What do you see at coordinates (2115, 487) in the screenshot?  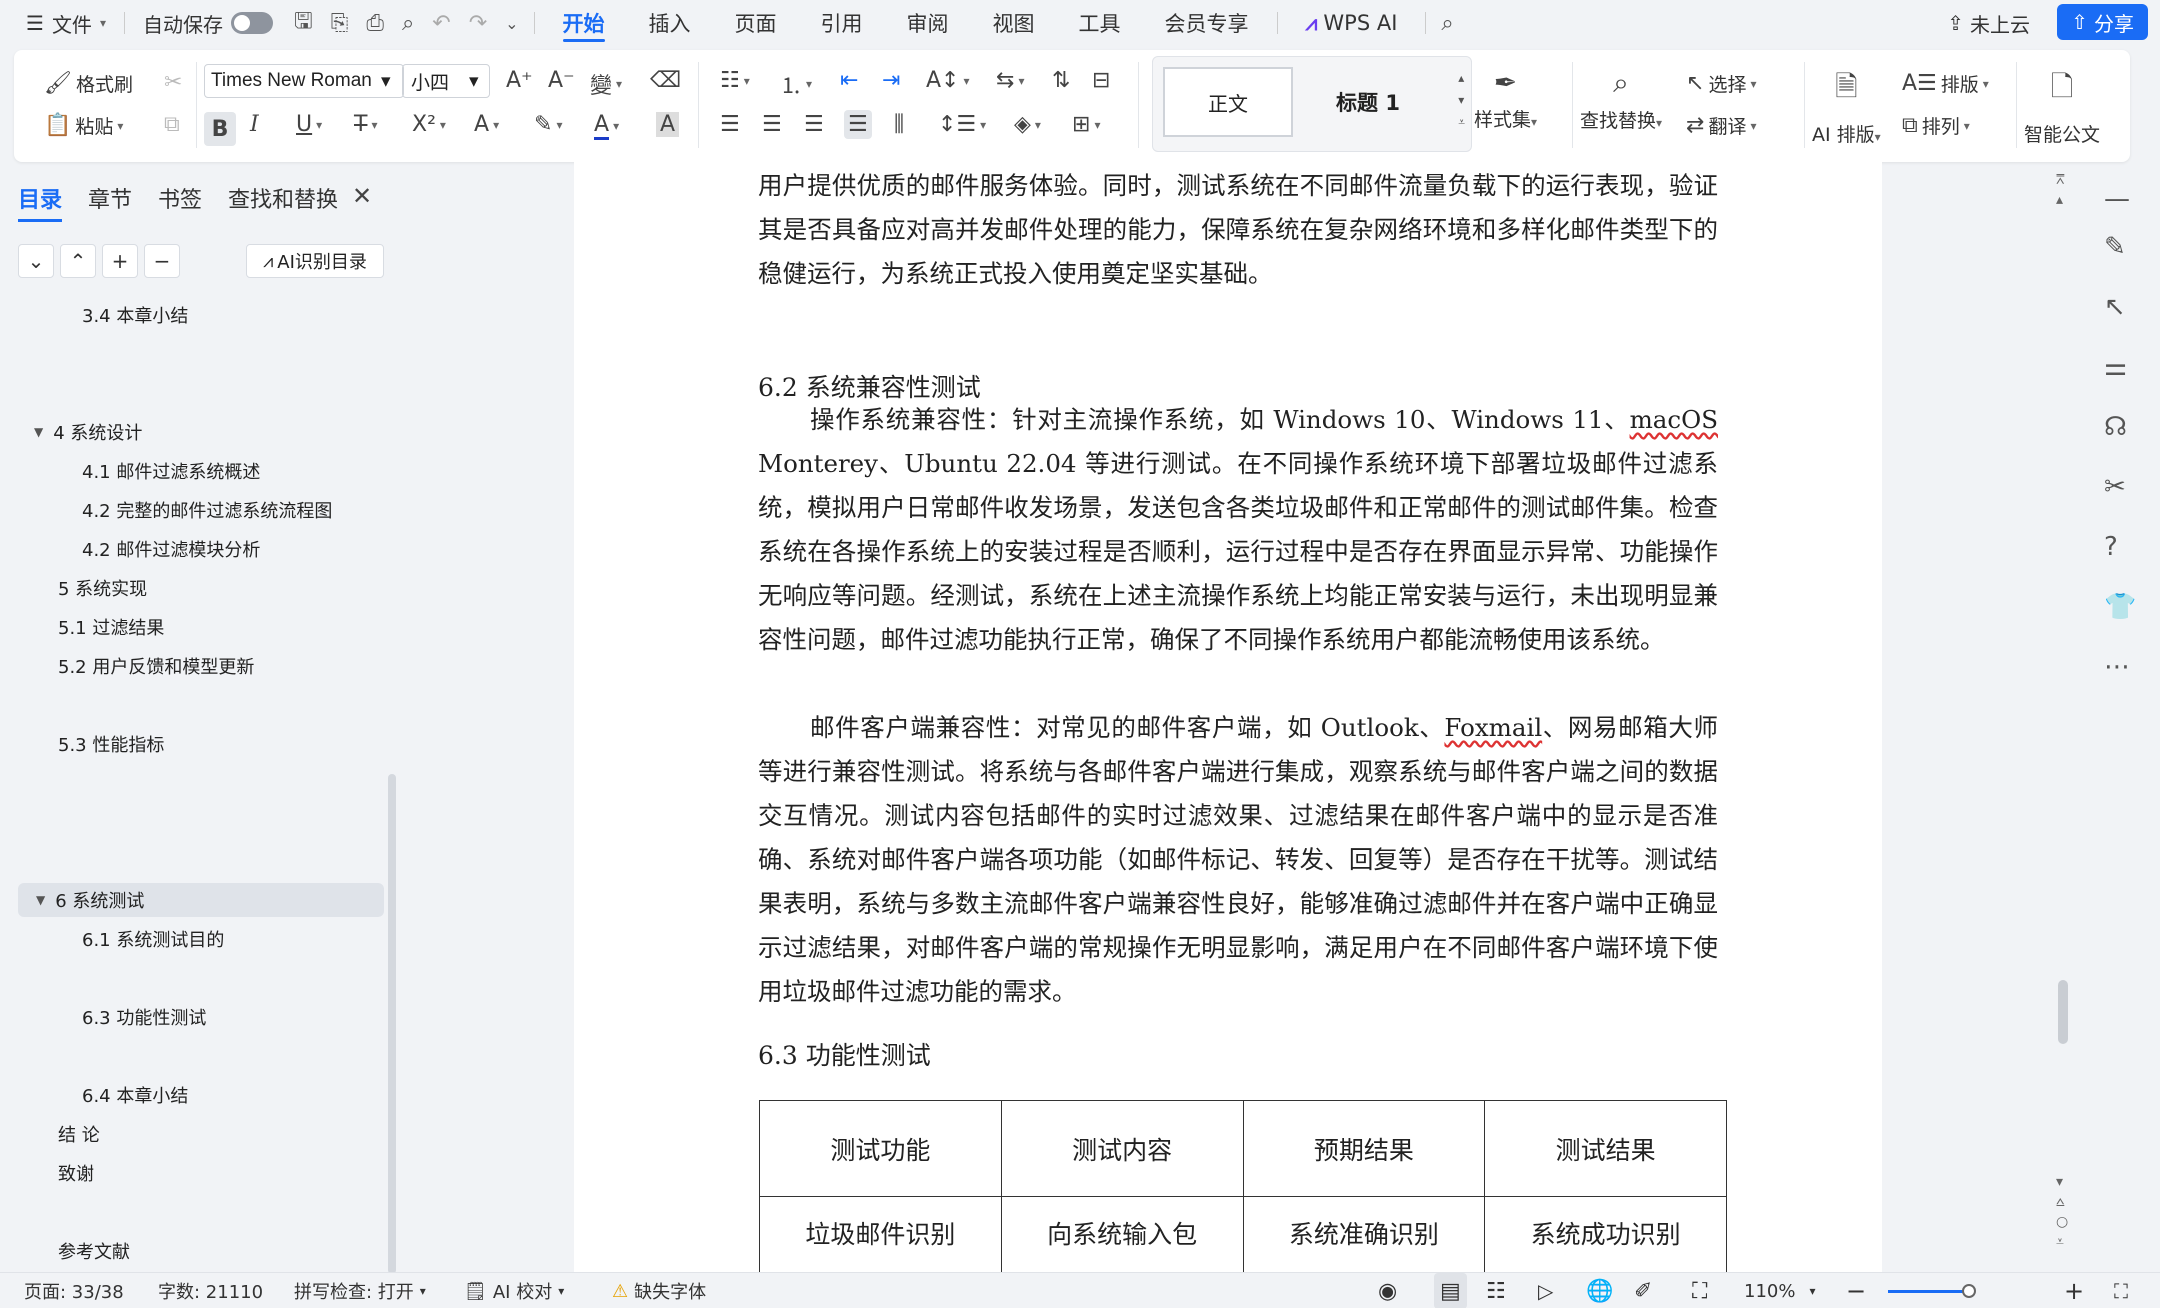 I see `tools-icon: ✂` at bounding box center [2115, 487].